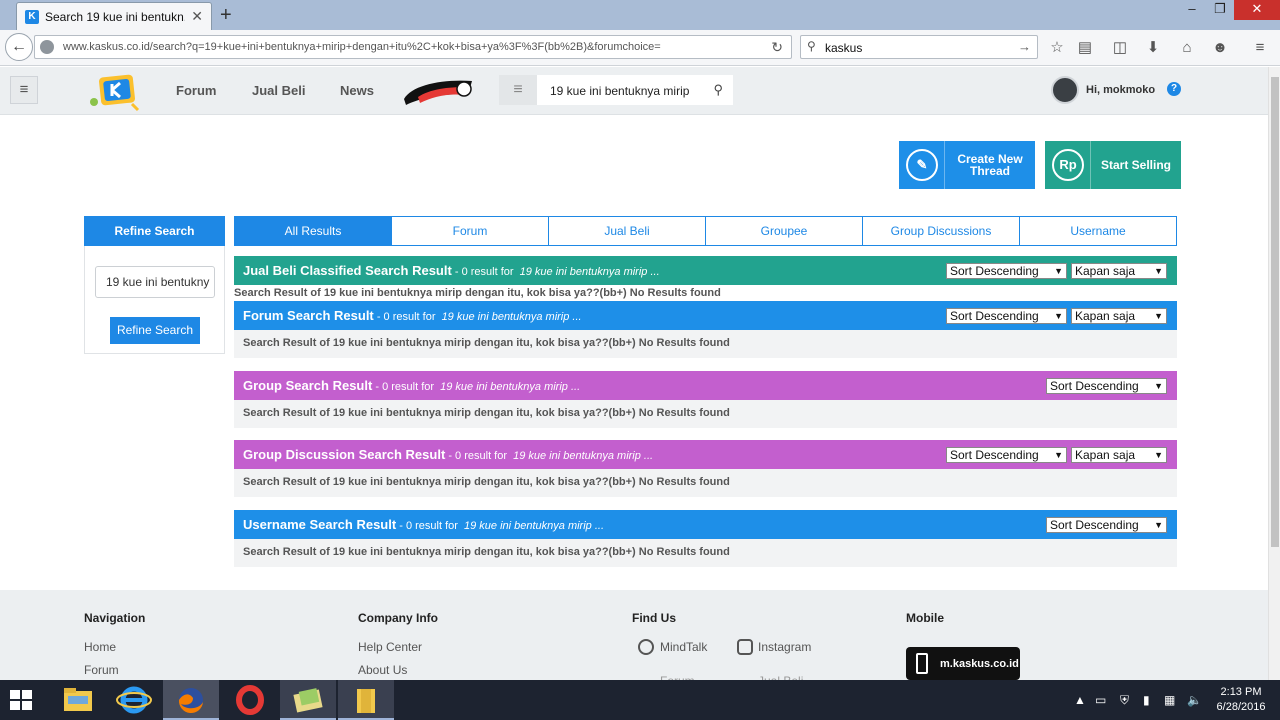  Describe the element at coordinates (1120, 48) in the screenshot. I see `pocket-icon: ◫` at that location.